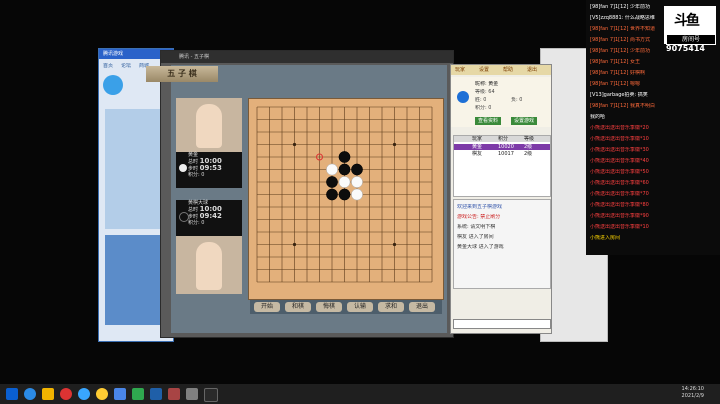  What do you see at coordinates (619, 128) in the screenshot?
I see `stream-chat-line: 小熊送出送出音乐季徽*20` at bounding box center [619, 128].